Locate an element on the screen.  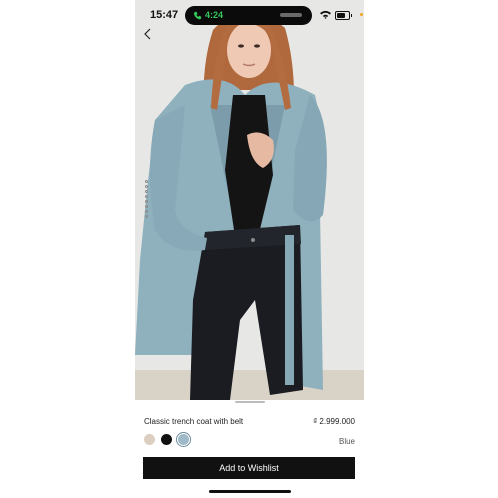
wifi-icon is located at coordinates (325, 14).